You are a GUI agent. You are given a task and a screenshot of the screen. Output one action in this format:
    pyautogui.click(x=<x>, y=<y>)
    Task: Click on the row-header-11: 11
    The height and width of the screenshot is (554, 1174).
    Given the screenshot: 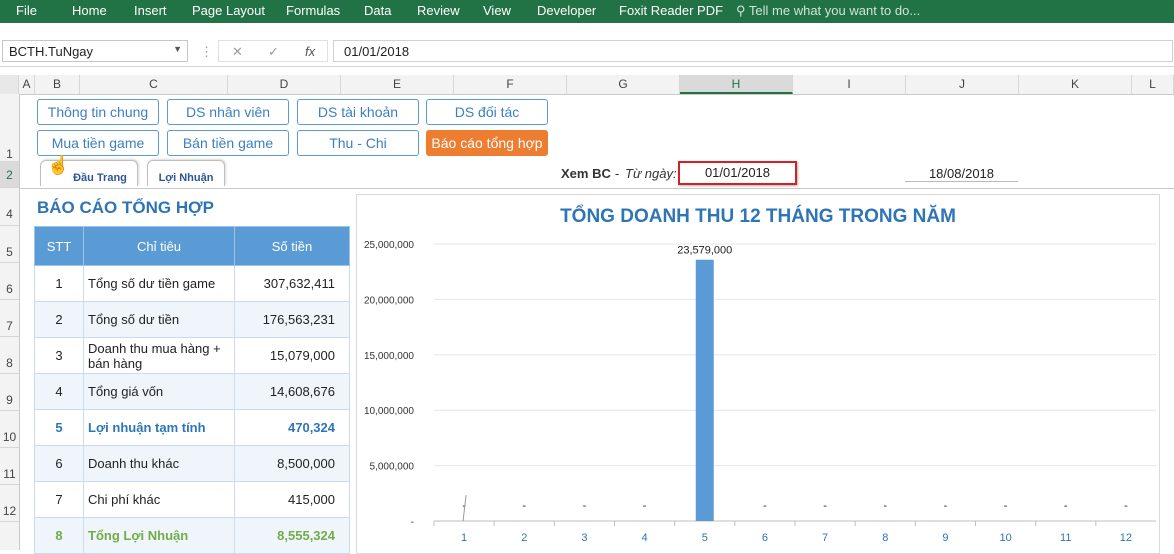 What is the action you would take?
    pyautogui.click(x=9, y=466)
    